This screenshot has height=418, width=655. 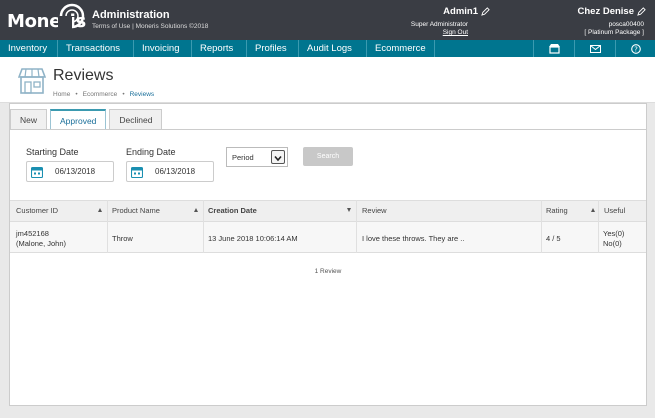 What do you see at coordinates (327, 80) in the screenshot?
I see `page-header: Reviews Home • Ecommerce • Reviews` at bounding box center [327, 80].